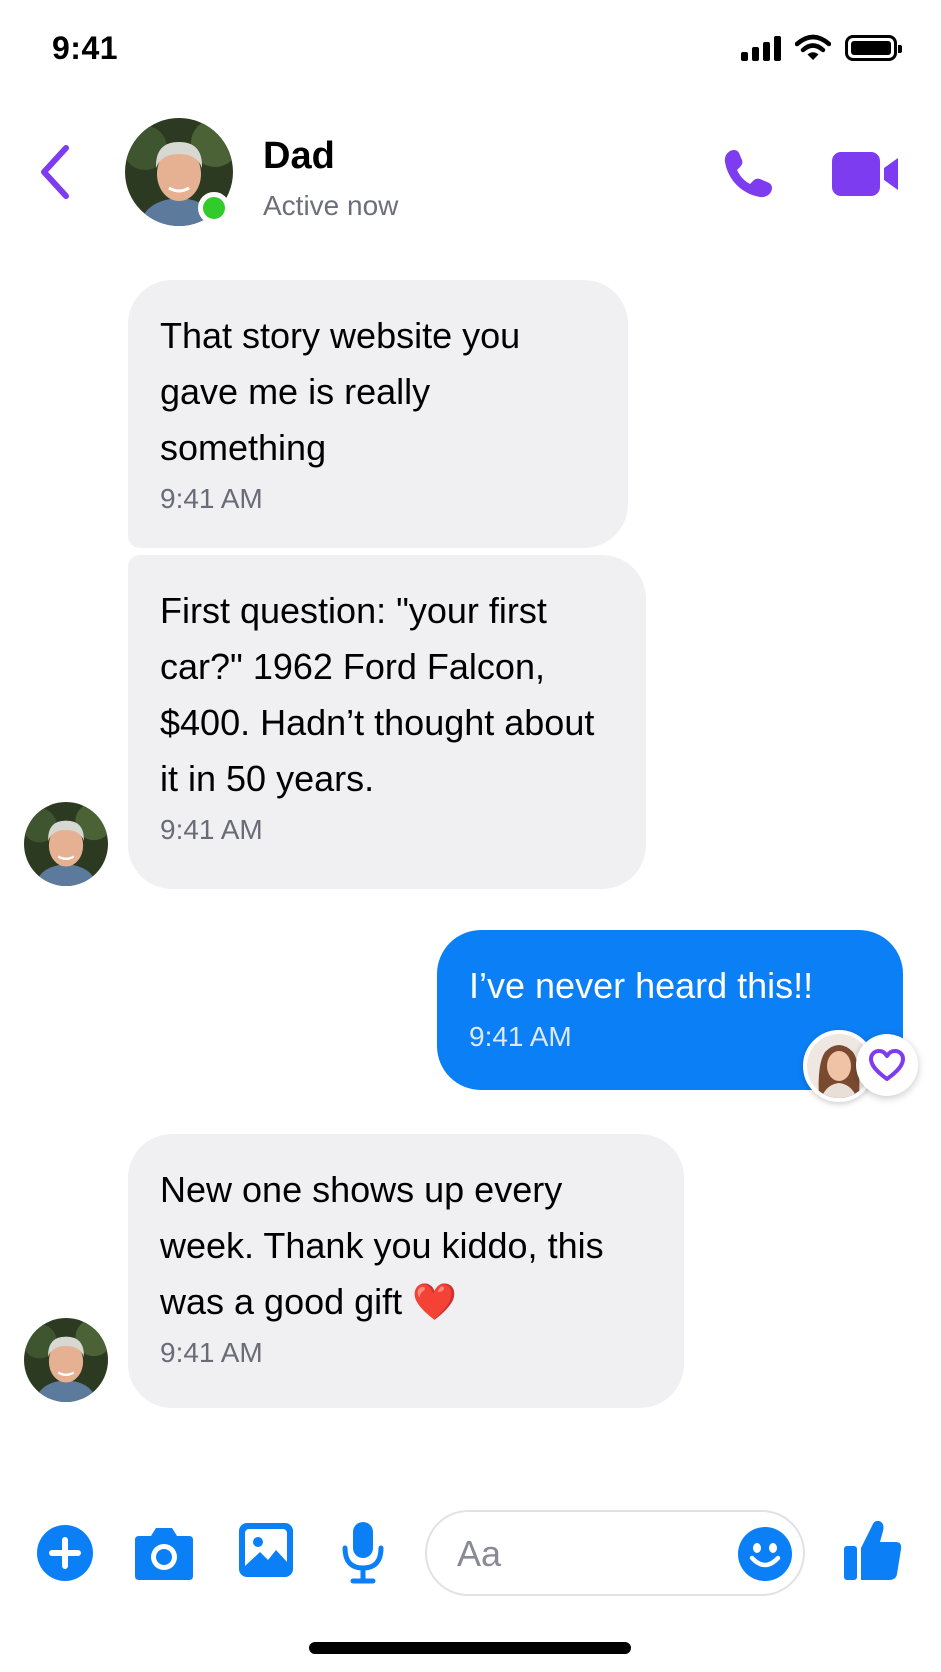  Describe the element at coordinates (641, 985) in the screenshot. I see `message-text: I’ve never heard this!!` at that location.